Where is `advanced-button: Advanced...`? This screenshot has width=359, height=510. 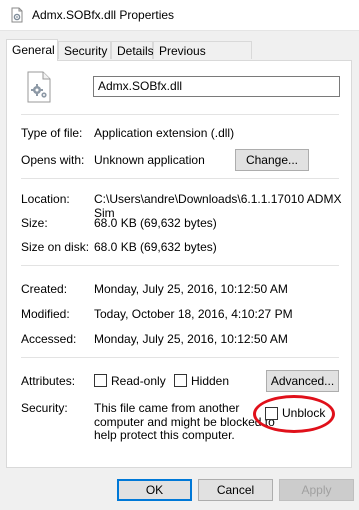 advanced-button: Advanced... is located at coordinates (302, 381).